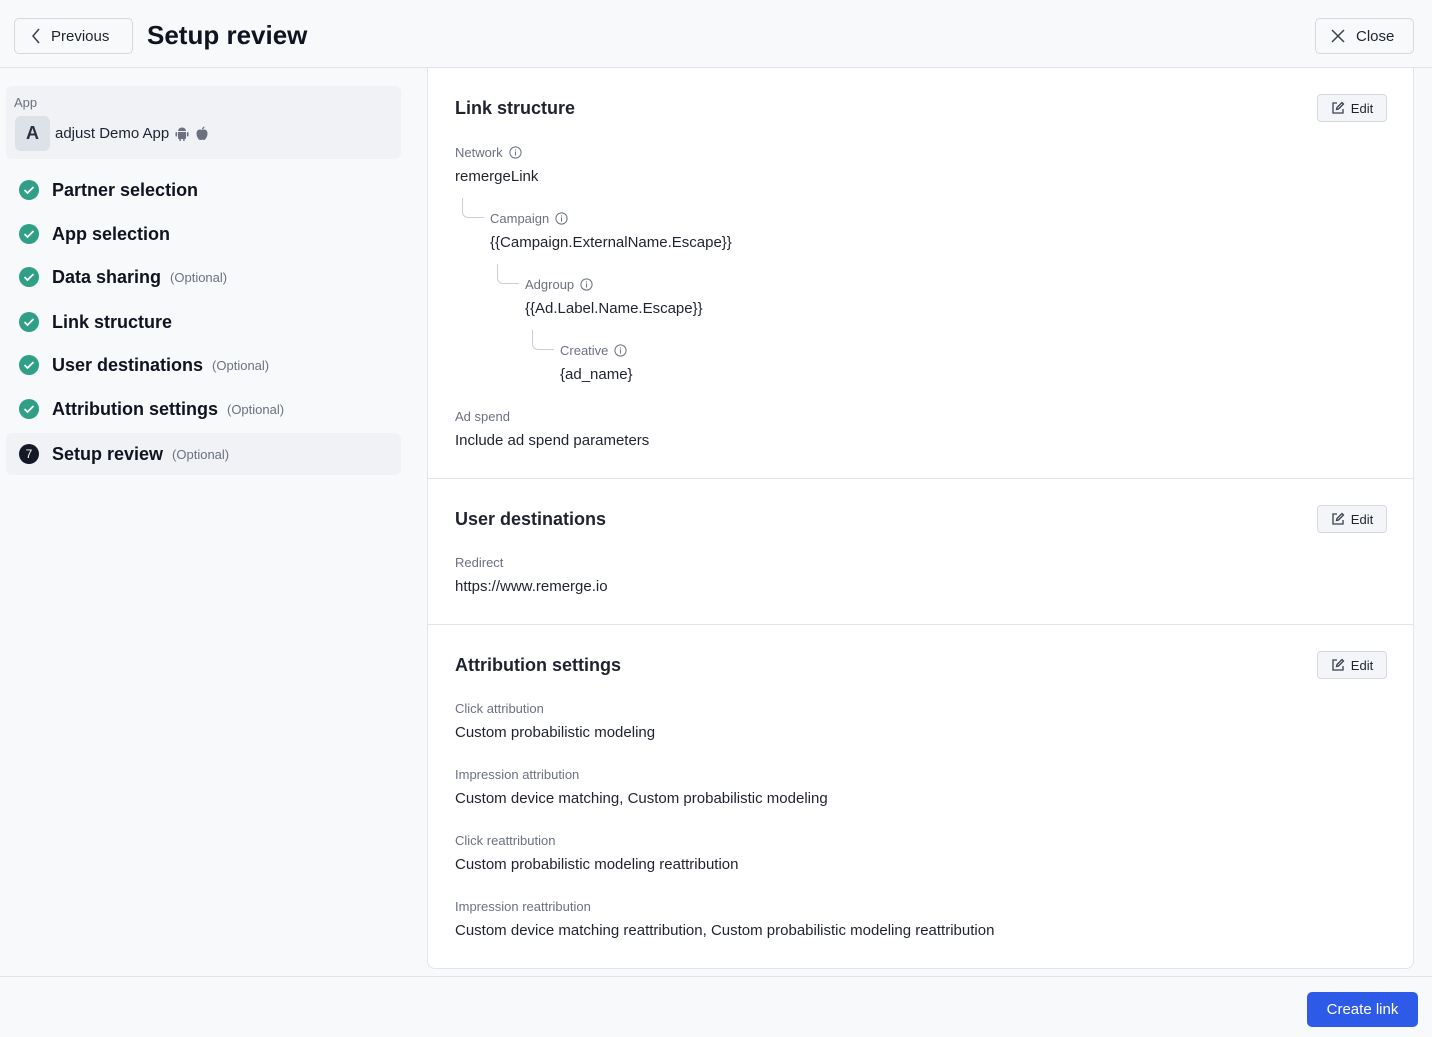 Image resolution: width=1432 pixels, height=1037 pixels. Describe the element at coordinates (550, 284) in the screenshot. I see `adgroup-label-text: Adgroup` at that location.